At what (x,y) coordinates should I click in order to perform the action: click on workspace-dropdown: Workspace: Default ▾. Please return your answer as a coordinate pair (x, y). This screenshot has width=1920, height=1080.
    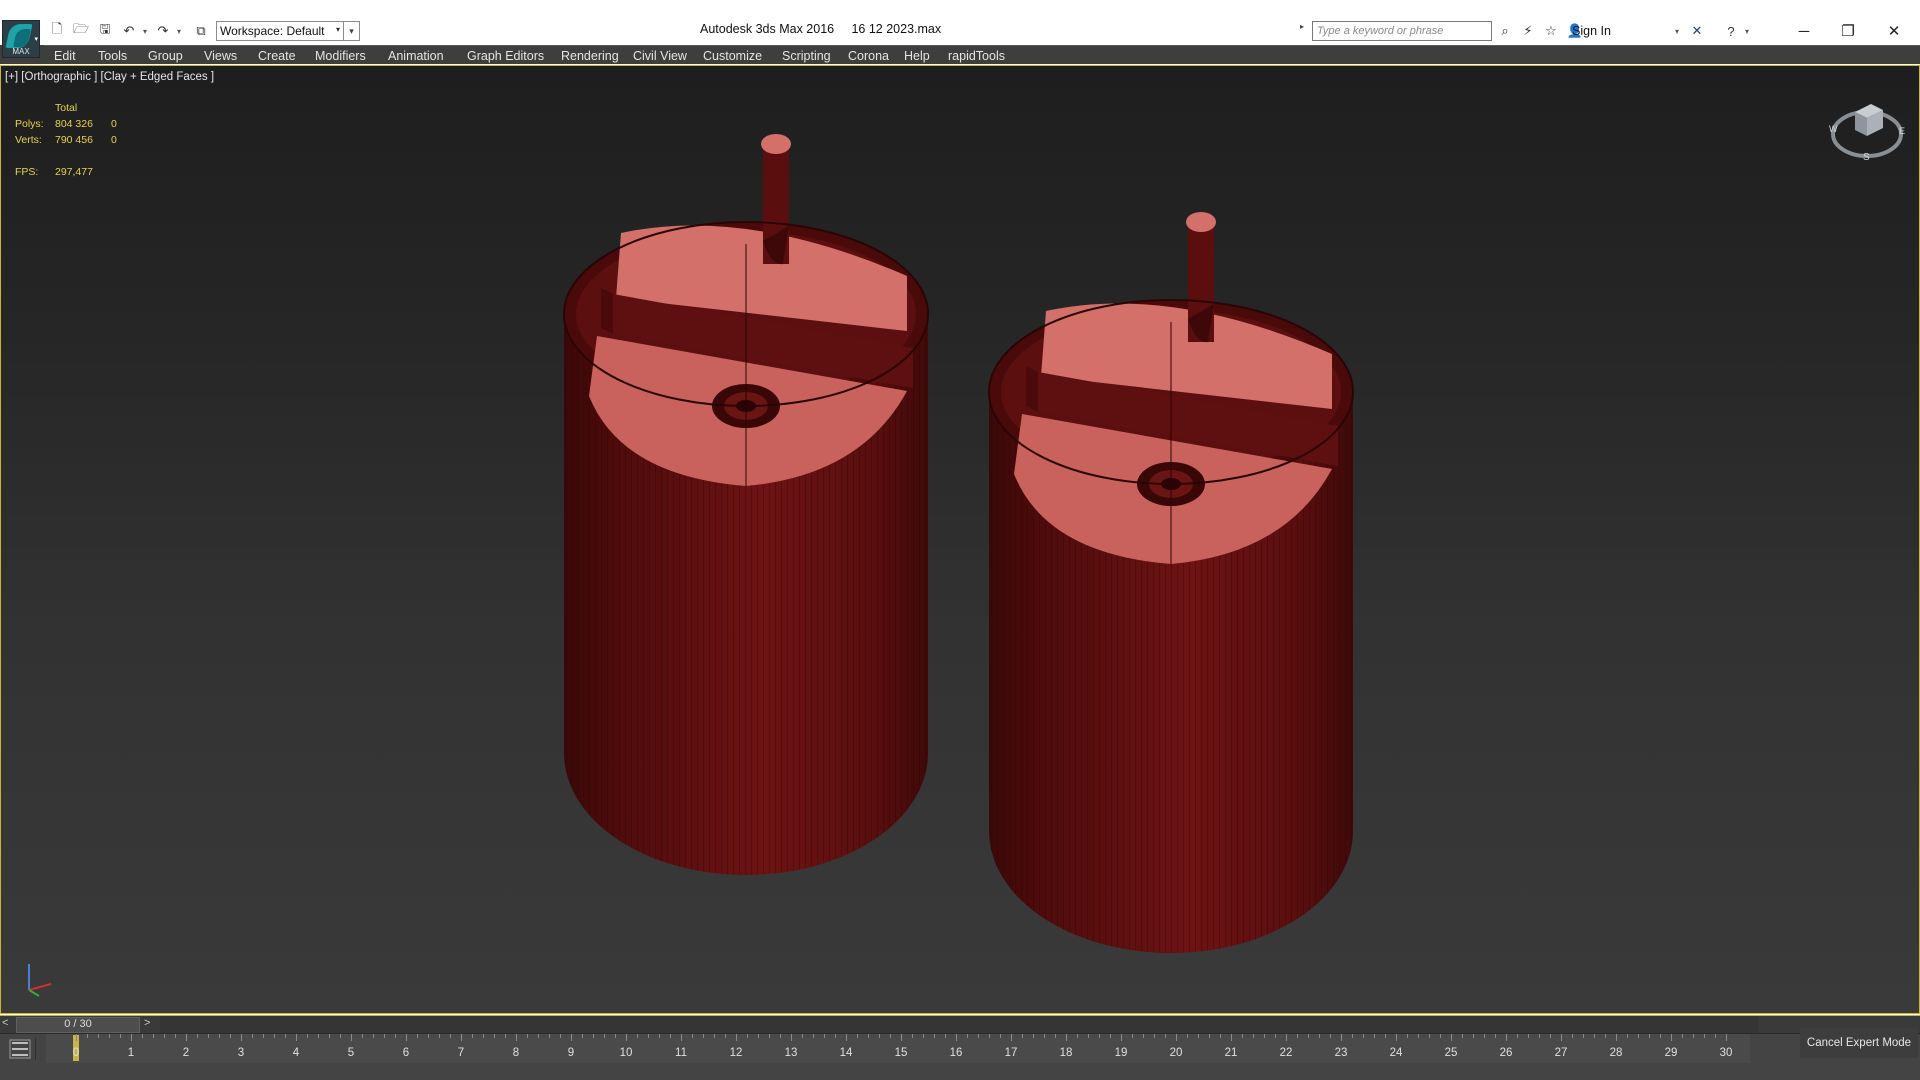
    Looking at the image, I should click on (280, 31).